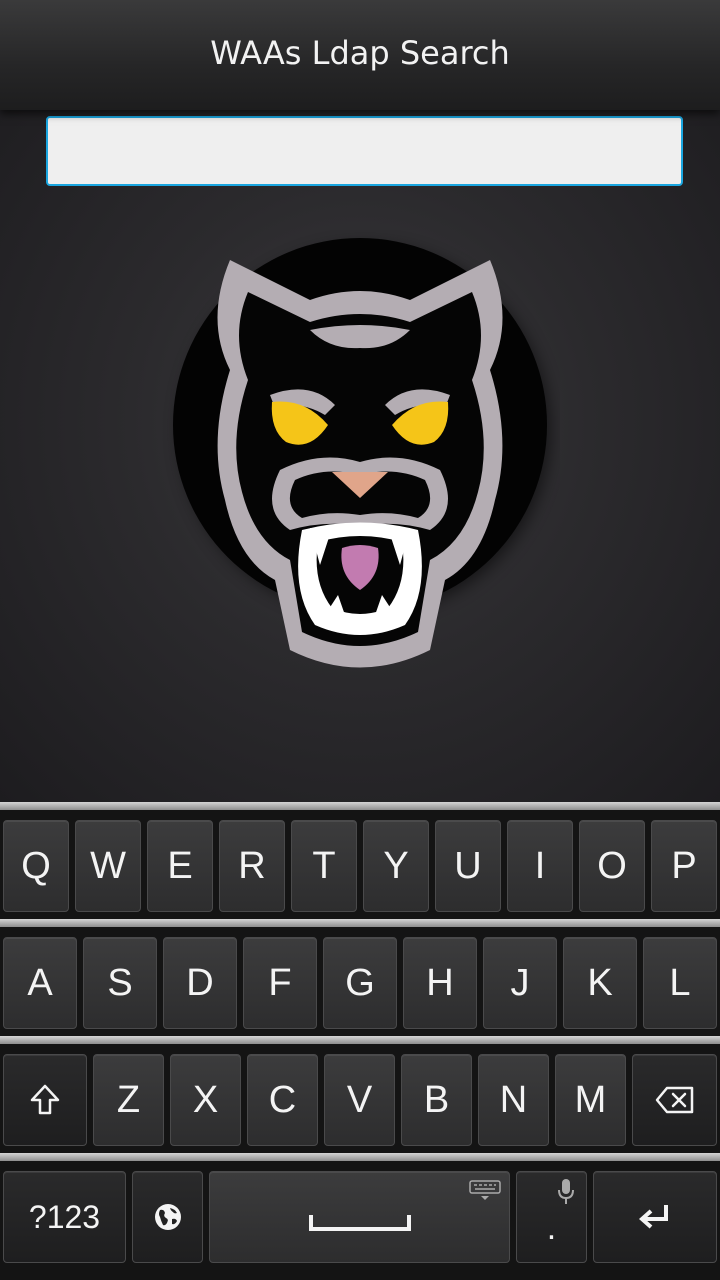 The width and height of the screenshot is (720, 1280). Describe the element at coordinates (280, 983) in the screenshot. I see `key-f: F` at that location.